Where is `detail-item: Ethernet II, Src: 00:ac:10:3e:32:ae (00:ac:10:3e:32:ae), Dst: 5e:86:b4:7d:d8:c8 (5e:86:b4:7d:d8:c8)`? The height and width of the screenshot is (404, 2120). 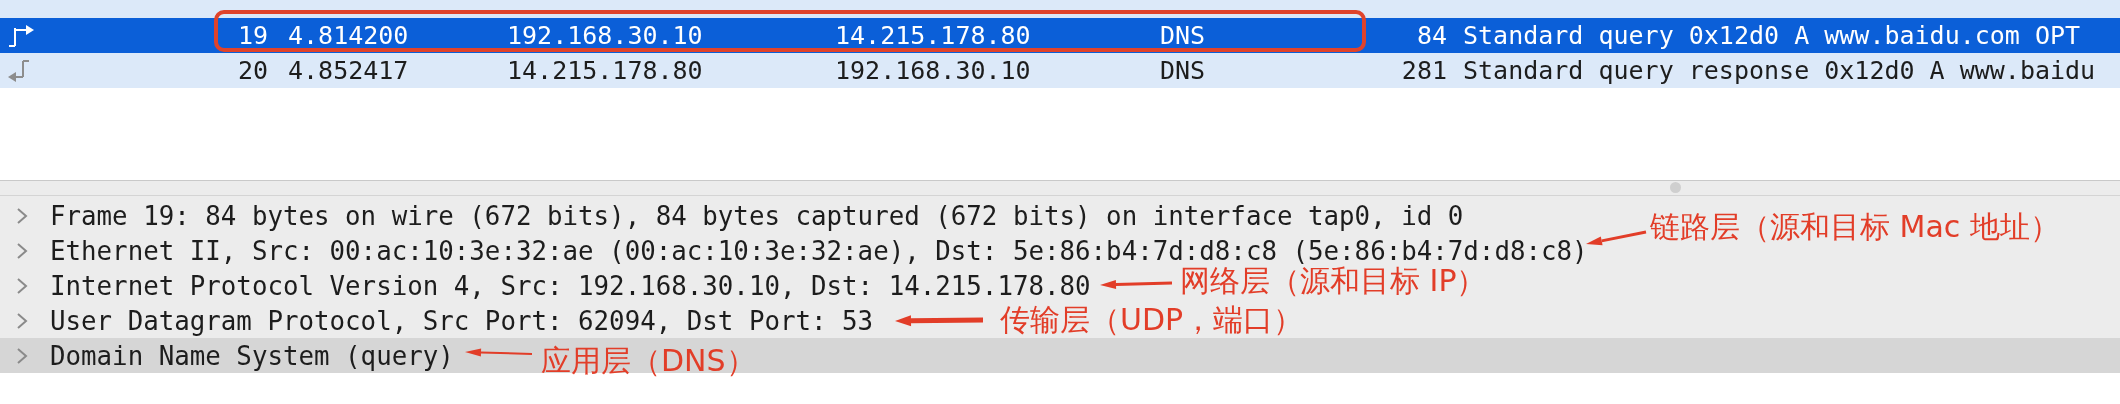 detail-item: Ethernet II, Src: 00:ac:10:3e:32:ae (00:ac:10:3e:32:ae), Dst: 5e:86:b4:7d:d8:c8 (5e:86:b4:7d:d8:c8) is located at coordinates (819, 250).